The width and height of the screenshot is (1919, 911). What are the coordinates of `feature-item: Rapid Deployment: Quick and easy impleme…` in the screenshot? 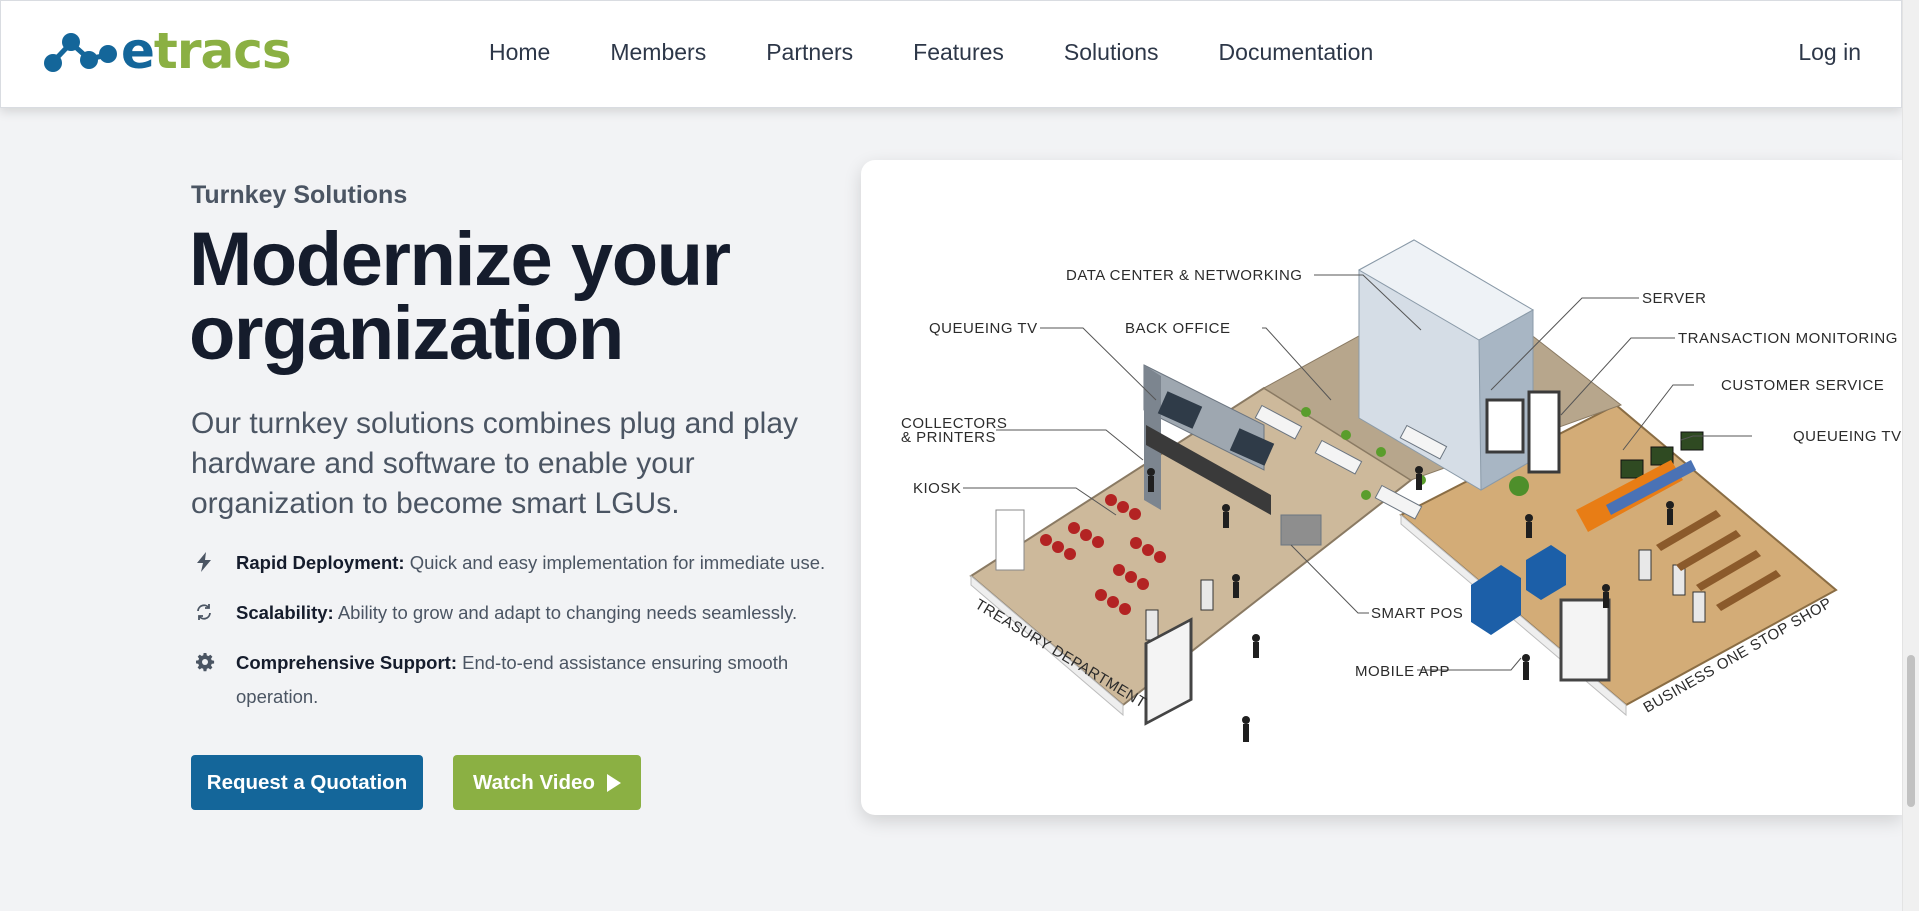 It's located at (511, 565).